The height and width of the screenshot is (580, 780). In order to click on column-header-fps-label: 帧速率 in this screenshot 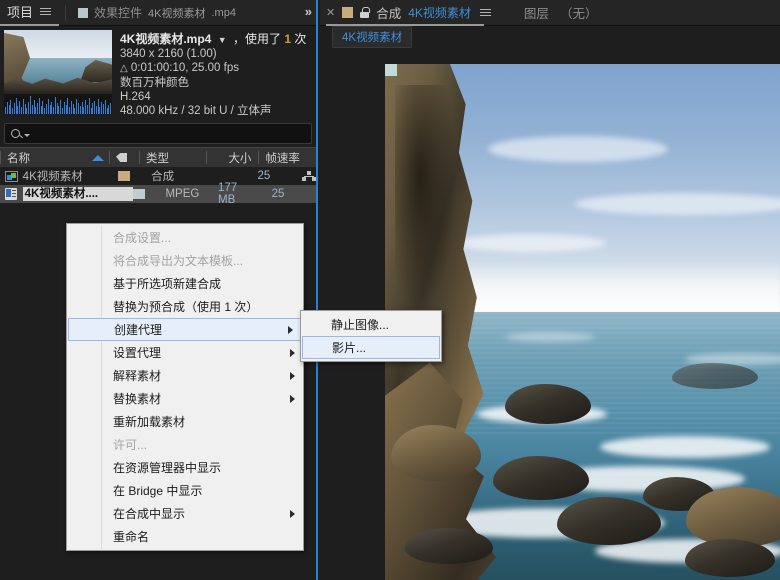, I will do `click(282, 158)`.